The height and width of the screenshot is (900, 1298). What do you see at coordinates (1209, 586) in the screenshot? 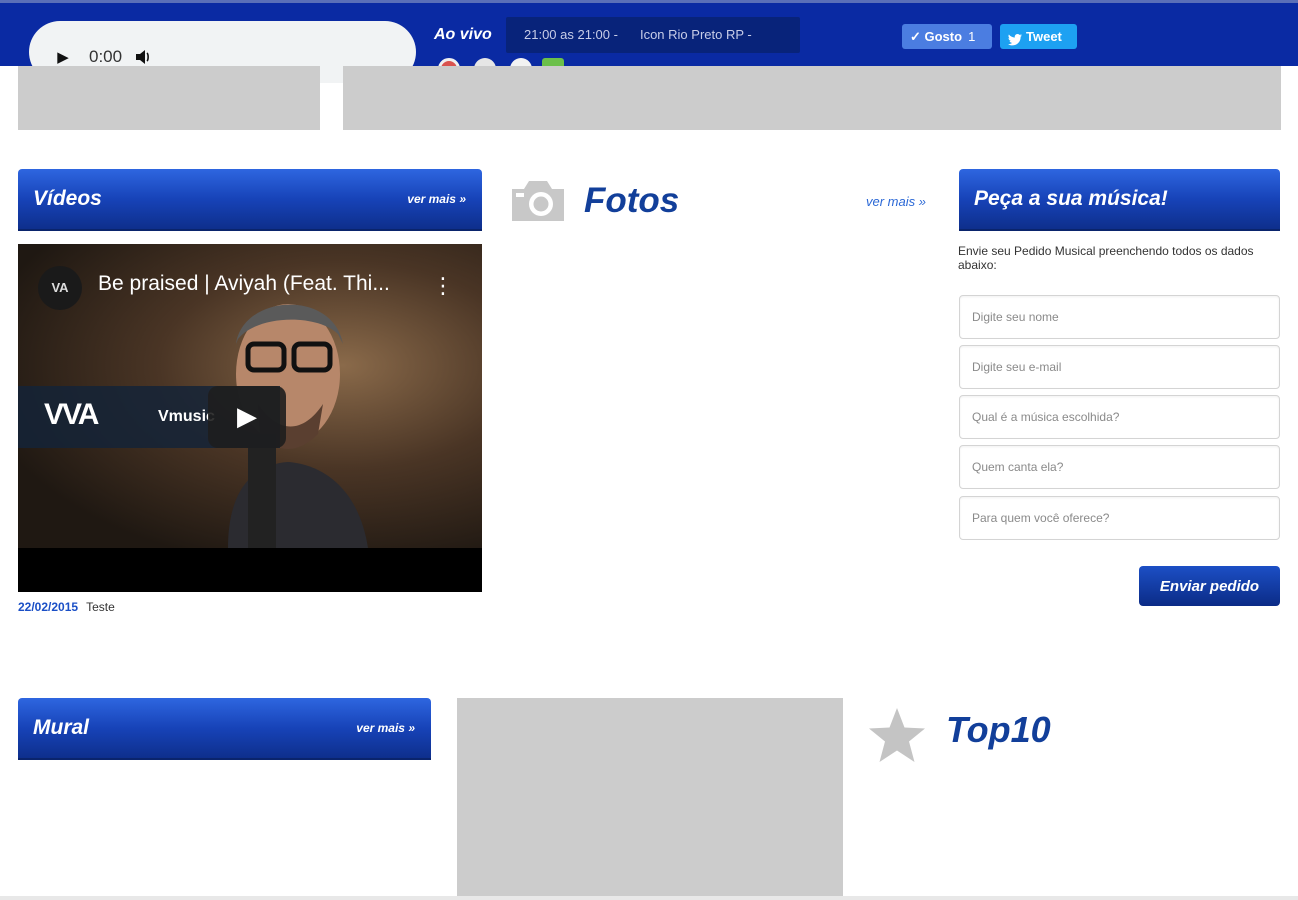
I see `submit-request-button: Enviar pedido` at bounding box center [1209, 586].